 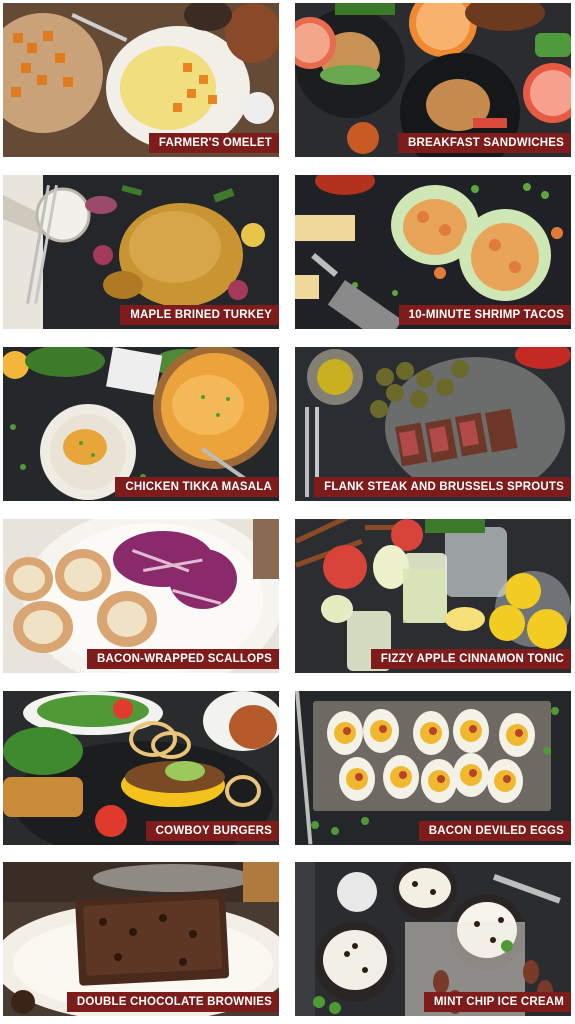 What do you see at coordinates (141, 80) in the screenshot?
I see `recipe-card-farmers-omelet: FARMER'S OMELET` at bounding box center [141, 80].